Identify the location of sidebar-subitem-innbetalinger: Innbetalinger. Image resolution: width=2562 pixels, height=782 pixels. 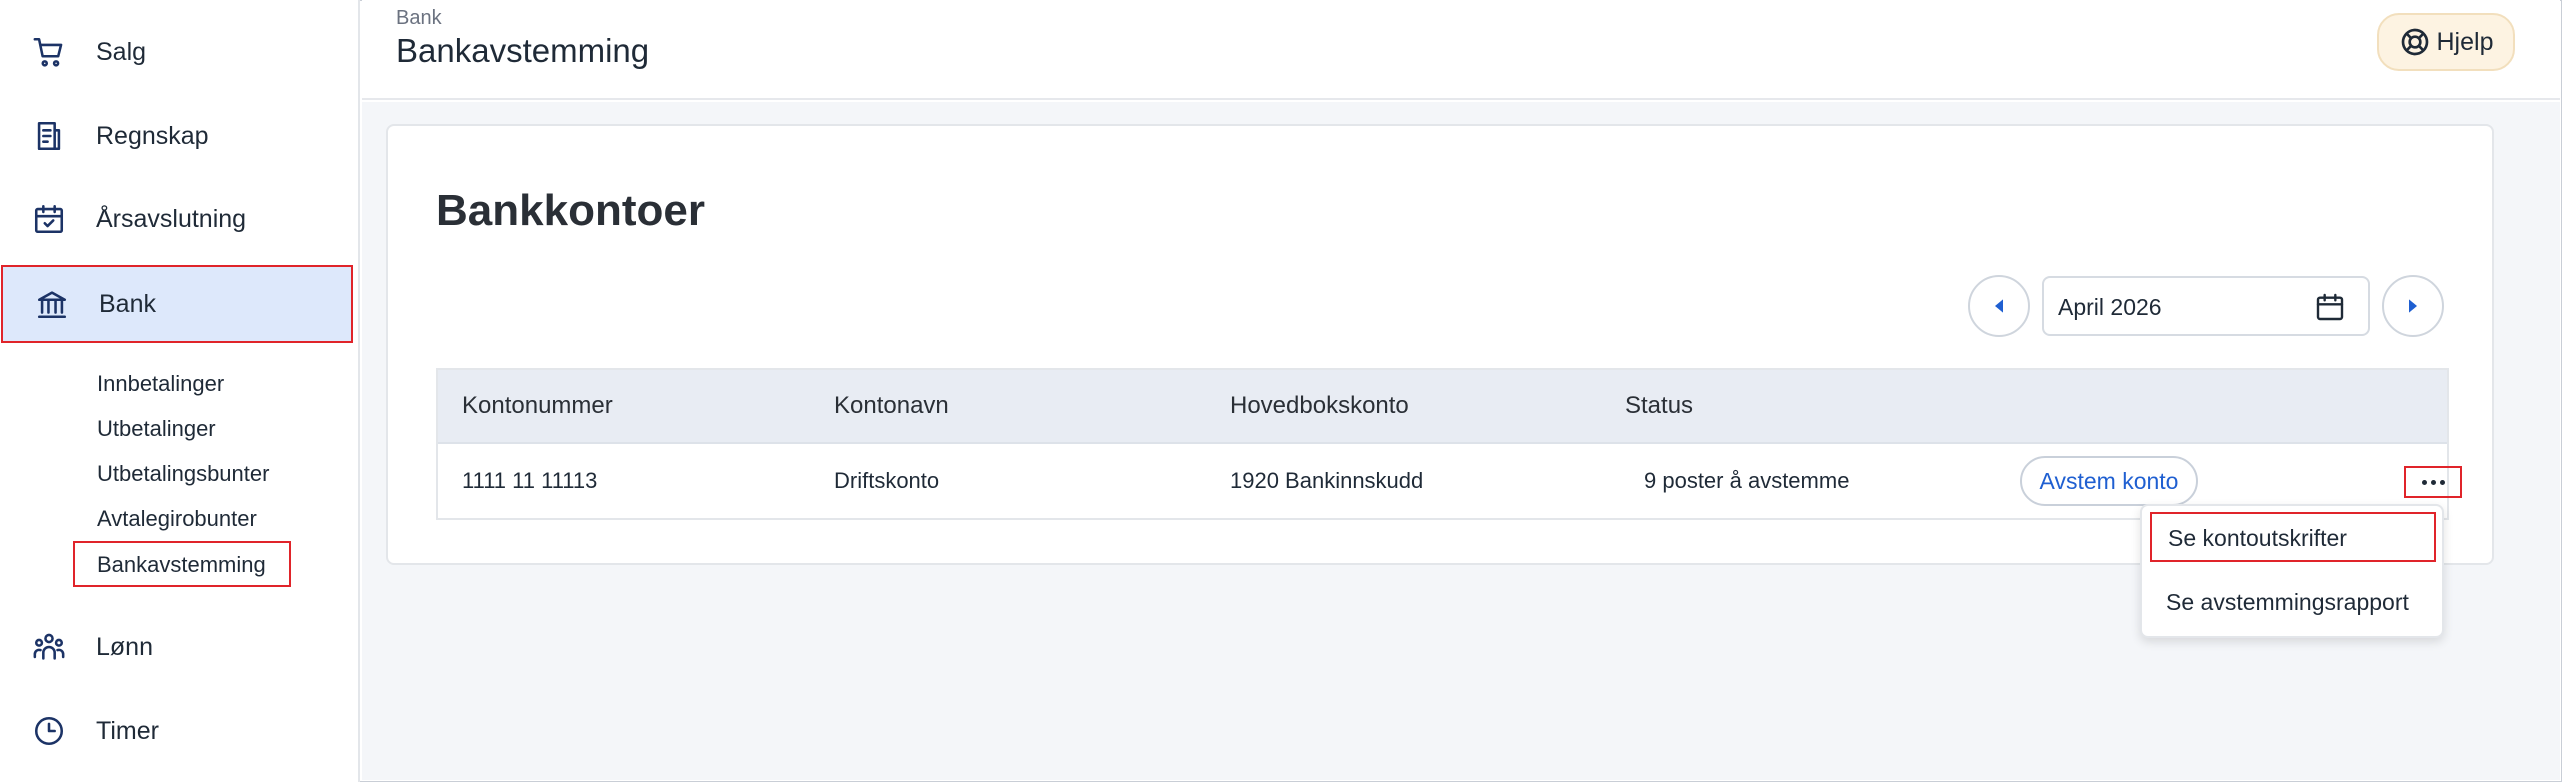
(160, 384).